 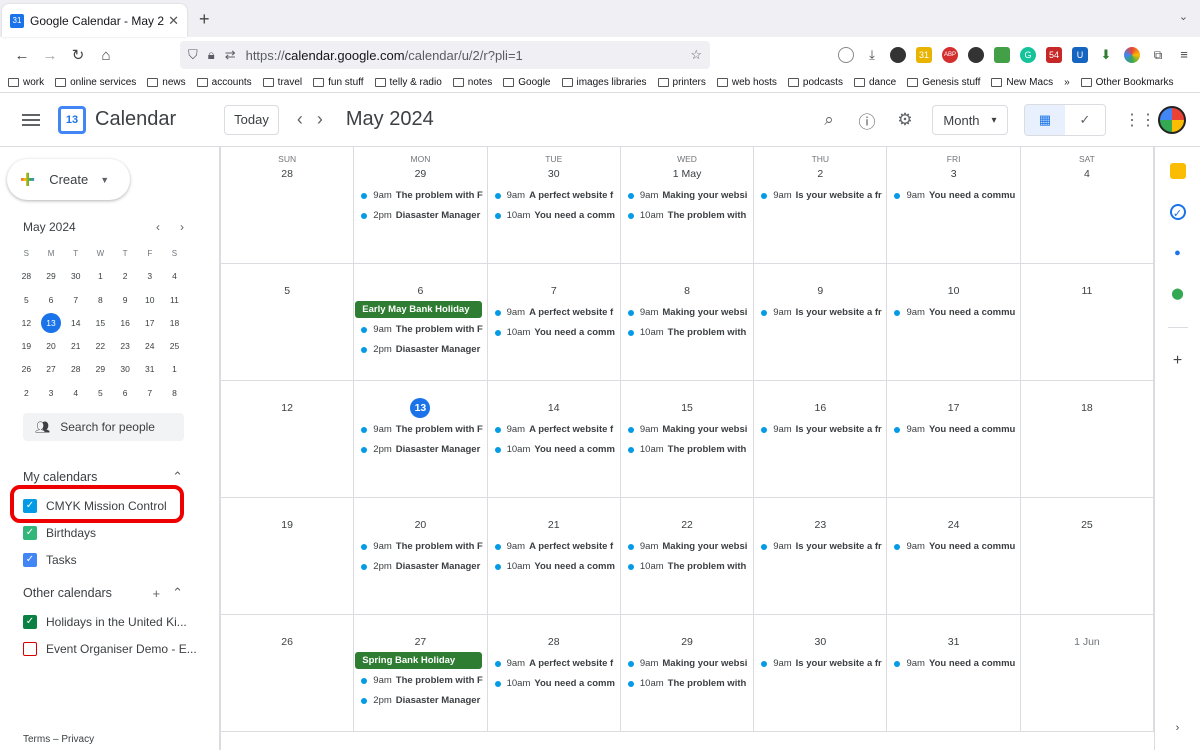 What do you see at coordinates (820, 408) in the screenshot?
I see `day-number: 16` at bounding box center [820, 408].